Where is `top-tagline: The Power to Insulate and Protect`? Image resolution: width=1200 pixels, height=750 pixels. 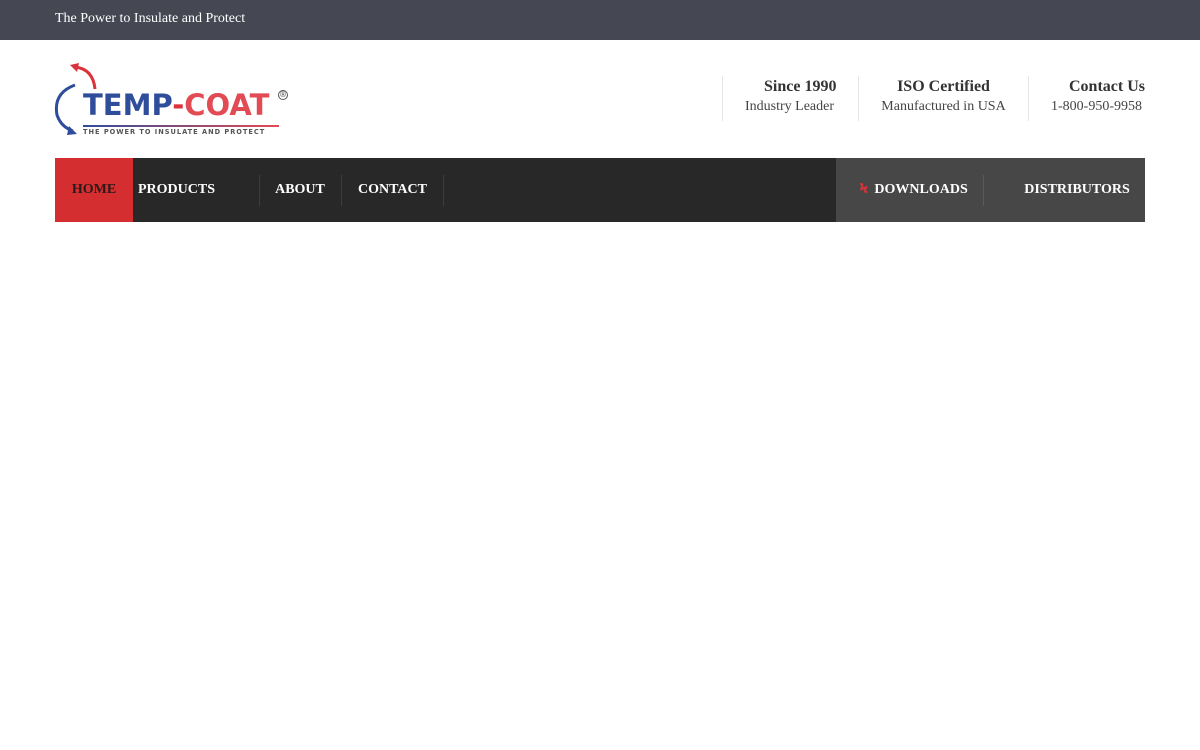
top-tagline: The Power to Insulate and Protect is located at coordinates (150, 18).